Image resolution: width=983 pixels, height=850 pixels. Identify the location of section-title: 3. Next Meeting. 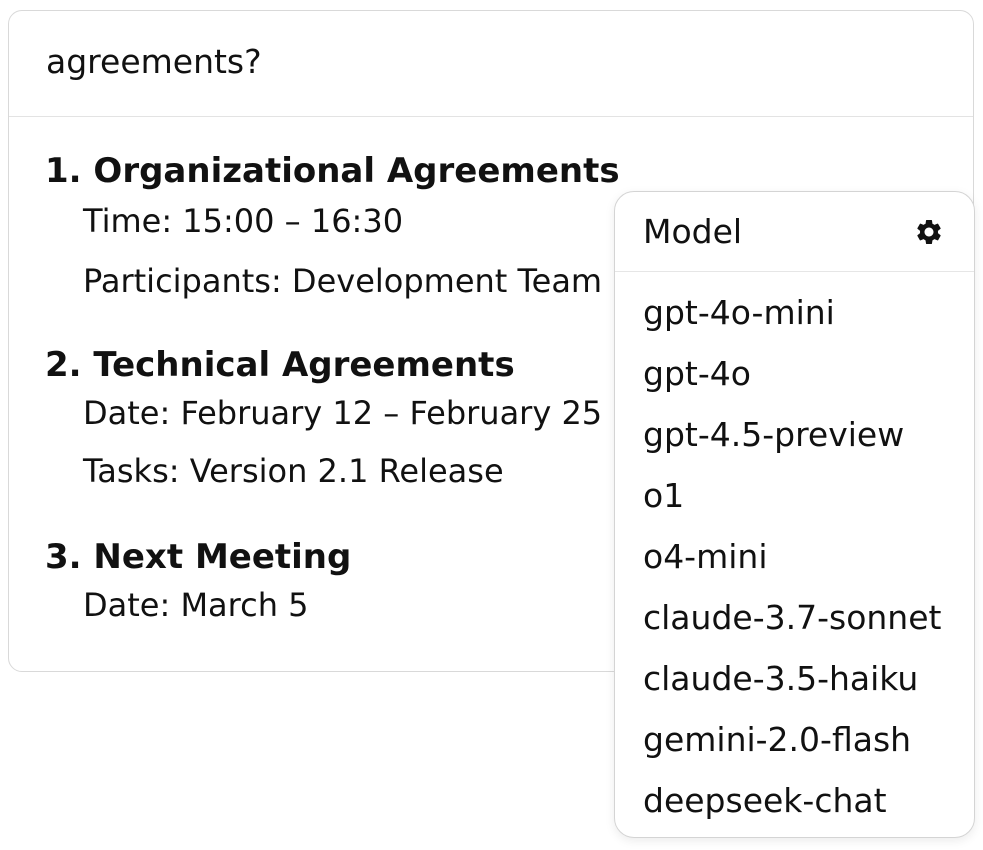
(198, 557).